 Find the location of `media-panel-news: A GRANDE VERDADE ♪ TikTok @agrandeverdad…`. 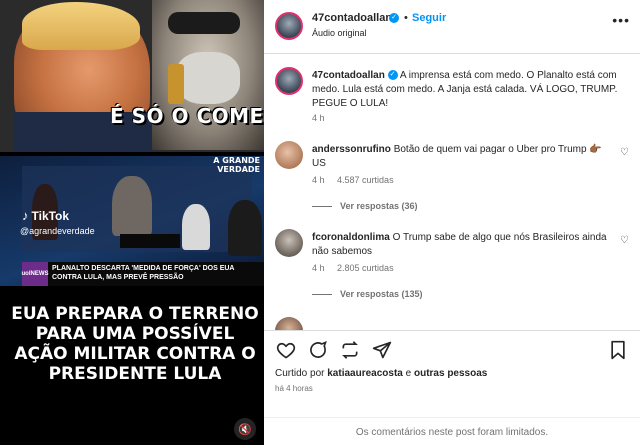

media-panel-news: A GRANDE VERDADE ♪ TikTok @agrandeverdad… is located at coordinates (132, 221).